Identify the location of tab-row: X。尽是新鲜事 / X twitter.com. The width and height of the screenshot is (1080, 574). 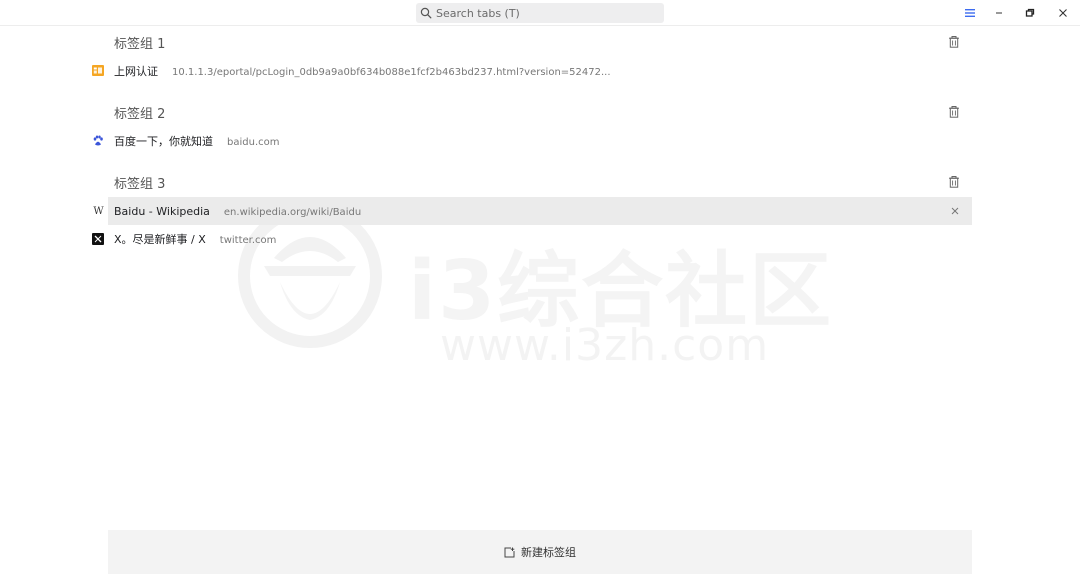
(530, 239).